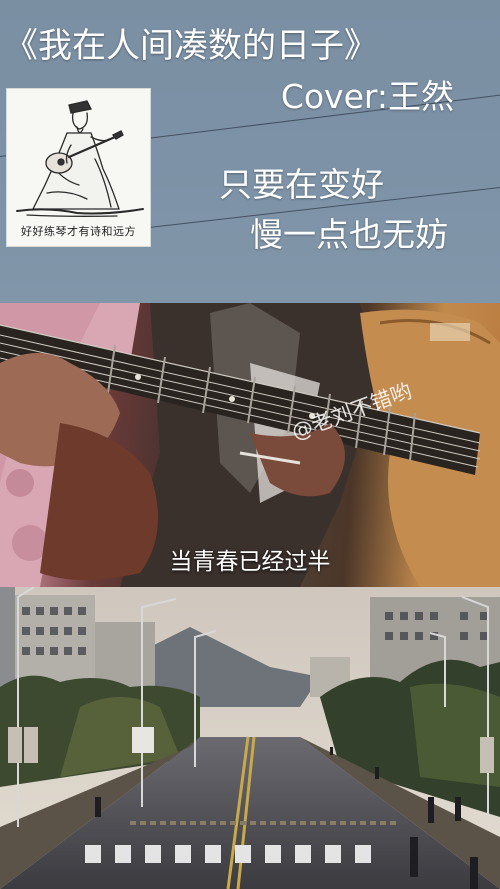 This screenshot has height=889, width=500. What do you see at coordinates (367, 96) in the screenshot?
I see `cover-credit: Cover:王然` at bounding box center [367, 96].